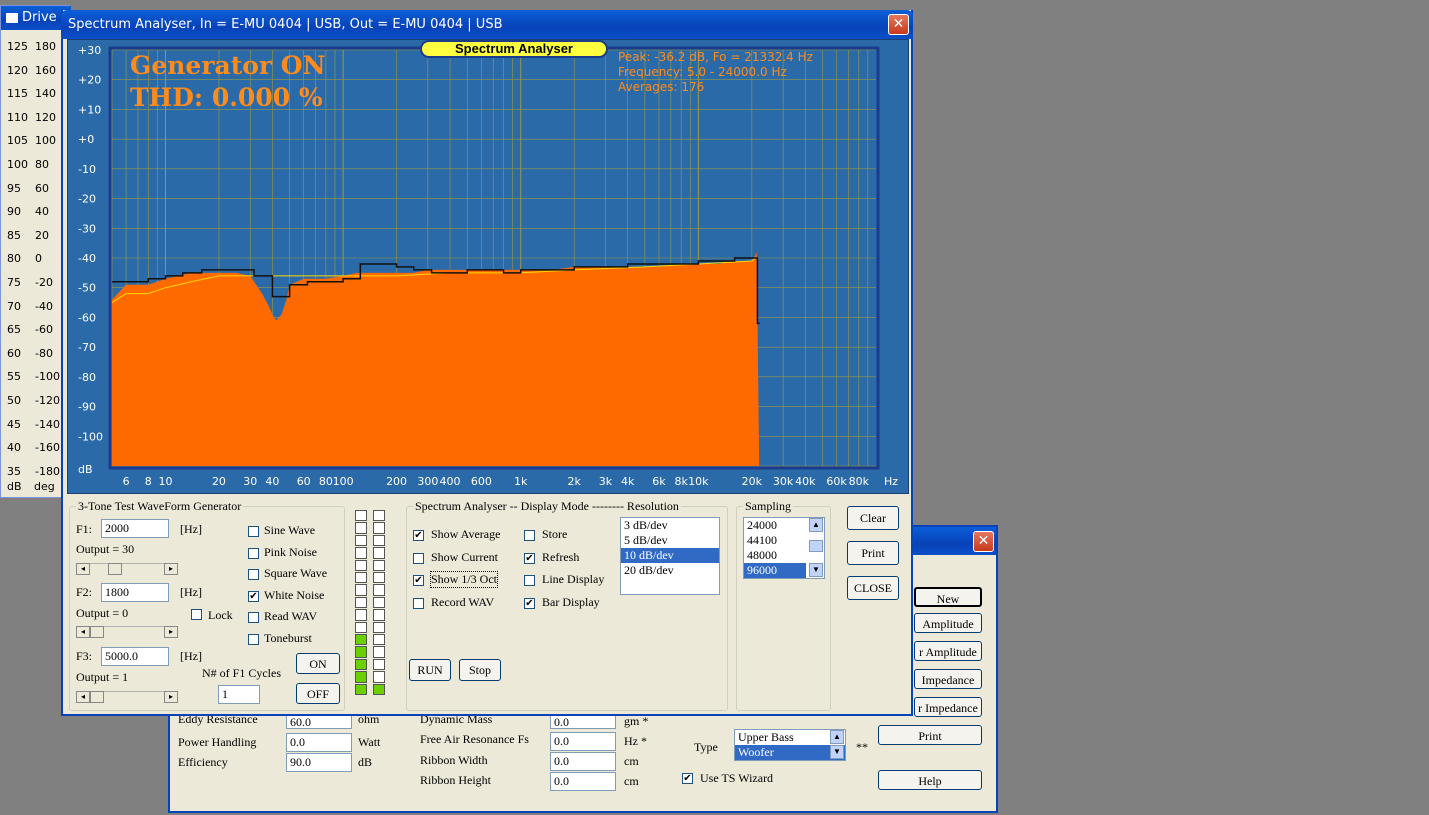 Image resolution: width=1429 pixels, height=815 pixels. Describe the element at coordinates (514, 49) in the screenshot. I see `chart-title-badge: Spectrum Analyser` at that location.